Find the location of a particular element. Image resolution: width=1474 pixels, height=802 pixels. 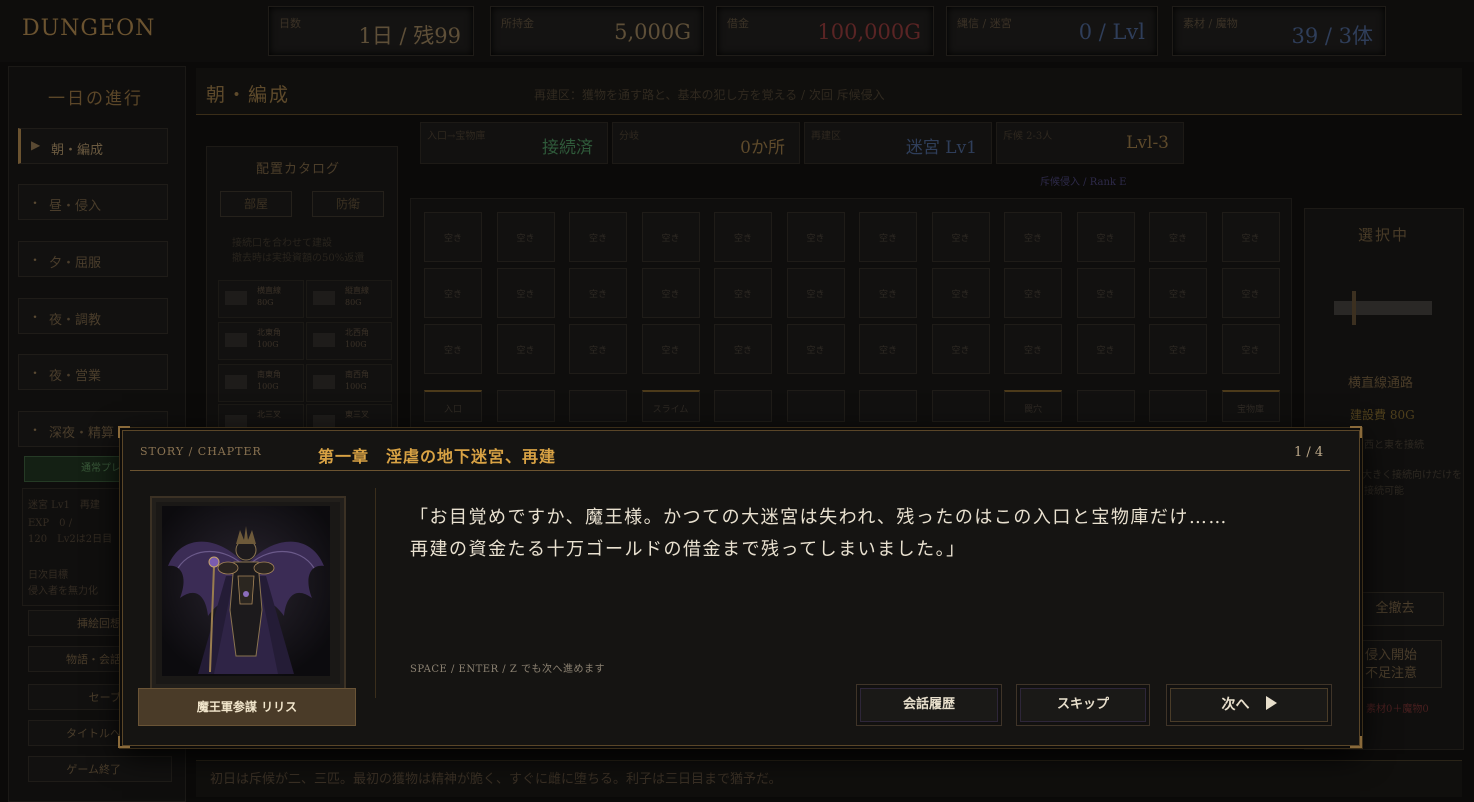

catalog-item: 南東角 100G is located at coordinates (261, 383).